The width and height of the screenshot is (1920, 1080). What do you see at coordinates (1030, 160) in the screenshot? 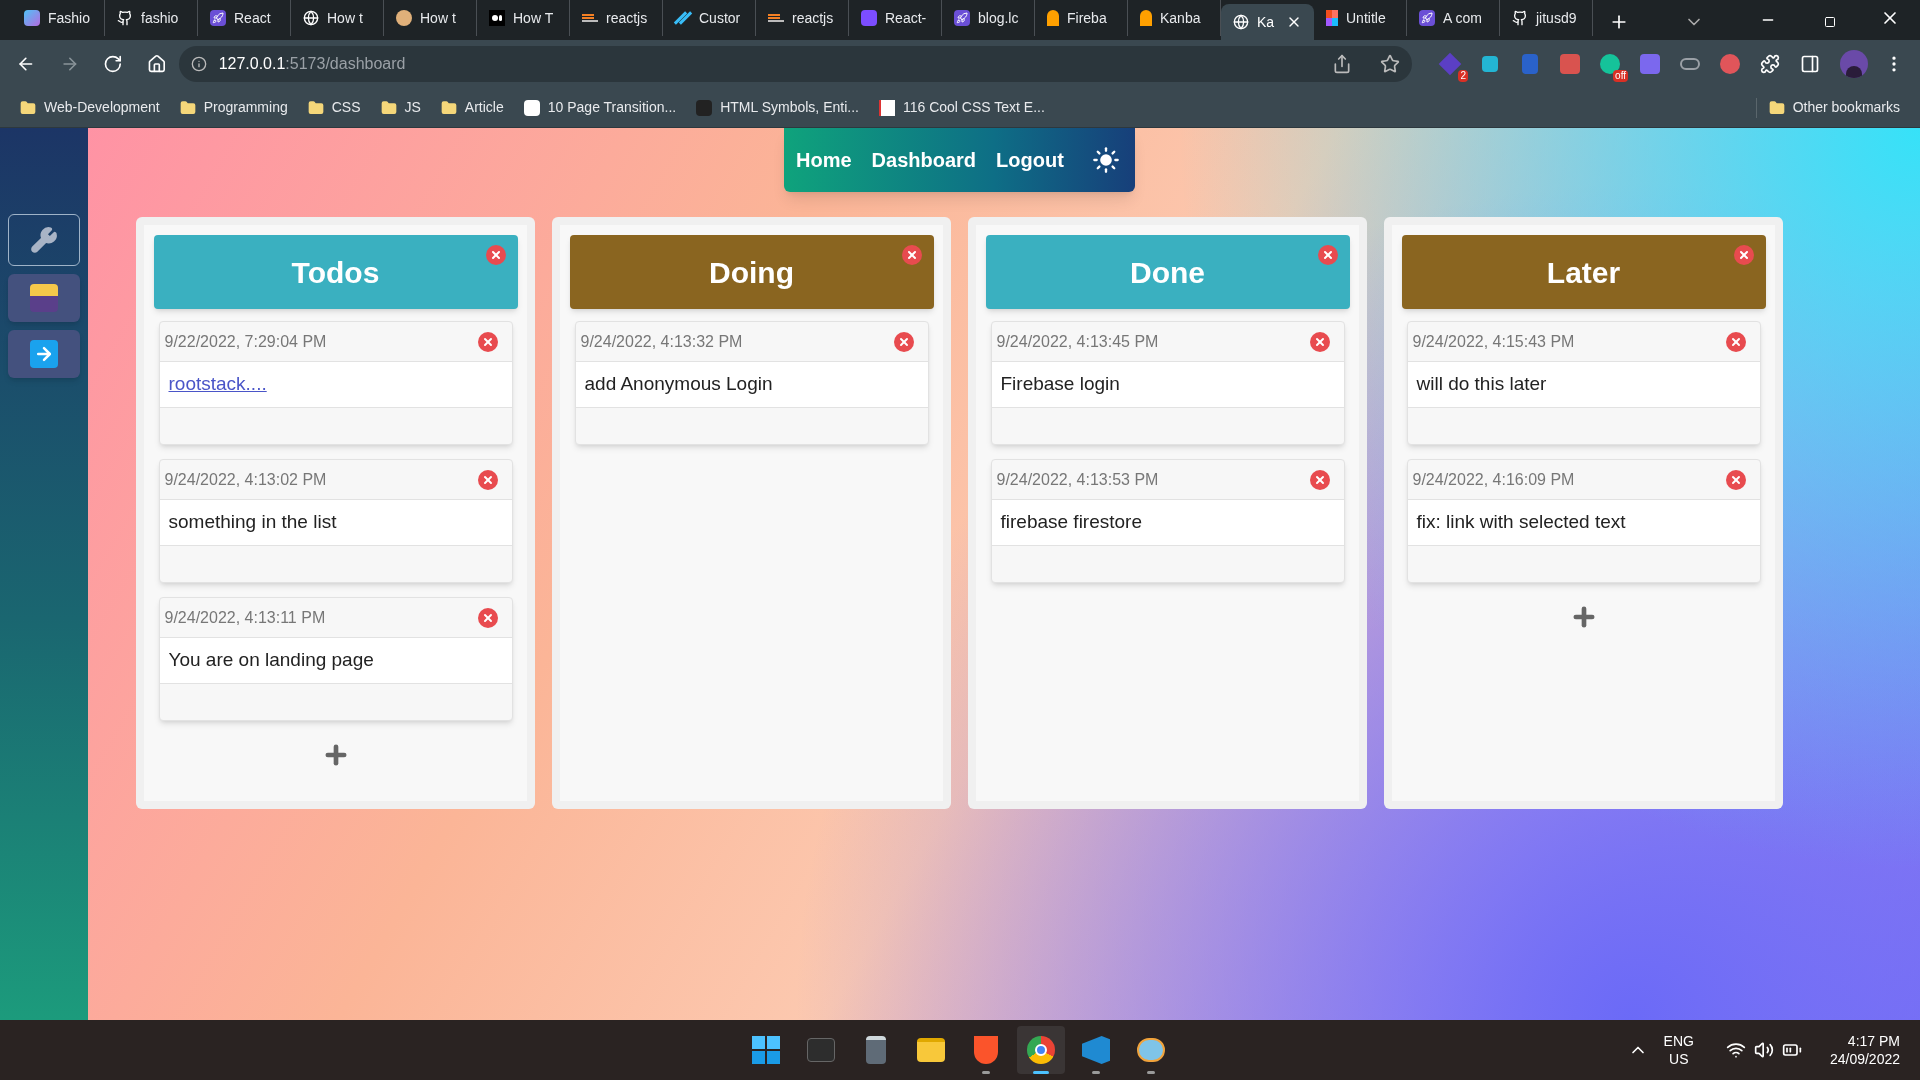
I see `nav-link: Logout` at bounding box center [1030, 160].